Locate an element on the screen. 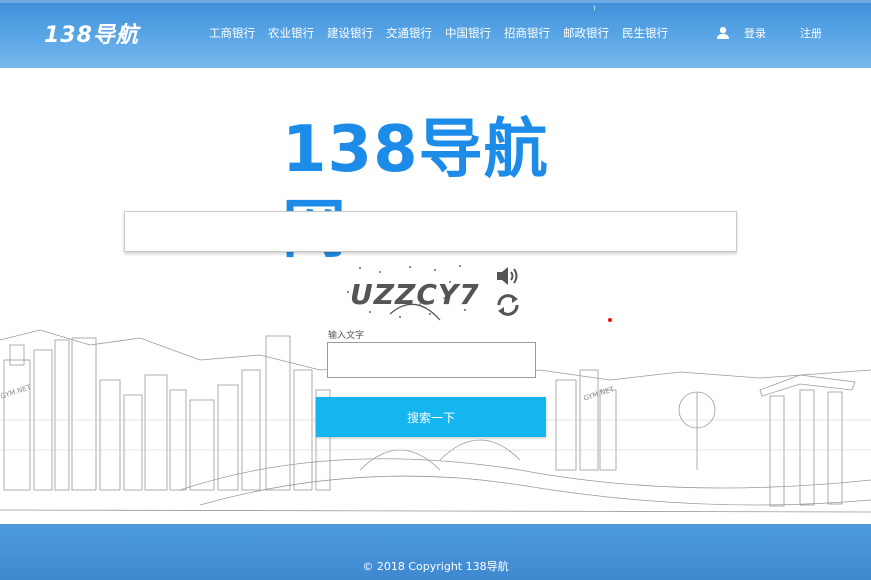  search-button: 搜索一下 is located at coordinates (431, 417).